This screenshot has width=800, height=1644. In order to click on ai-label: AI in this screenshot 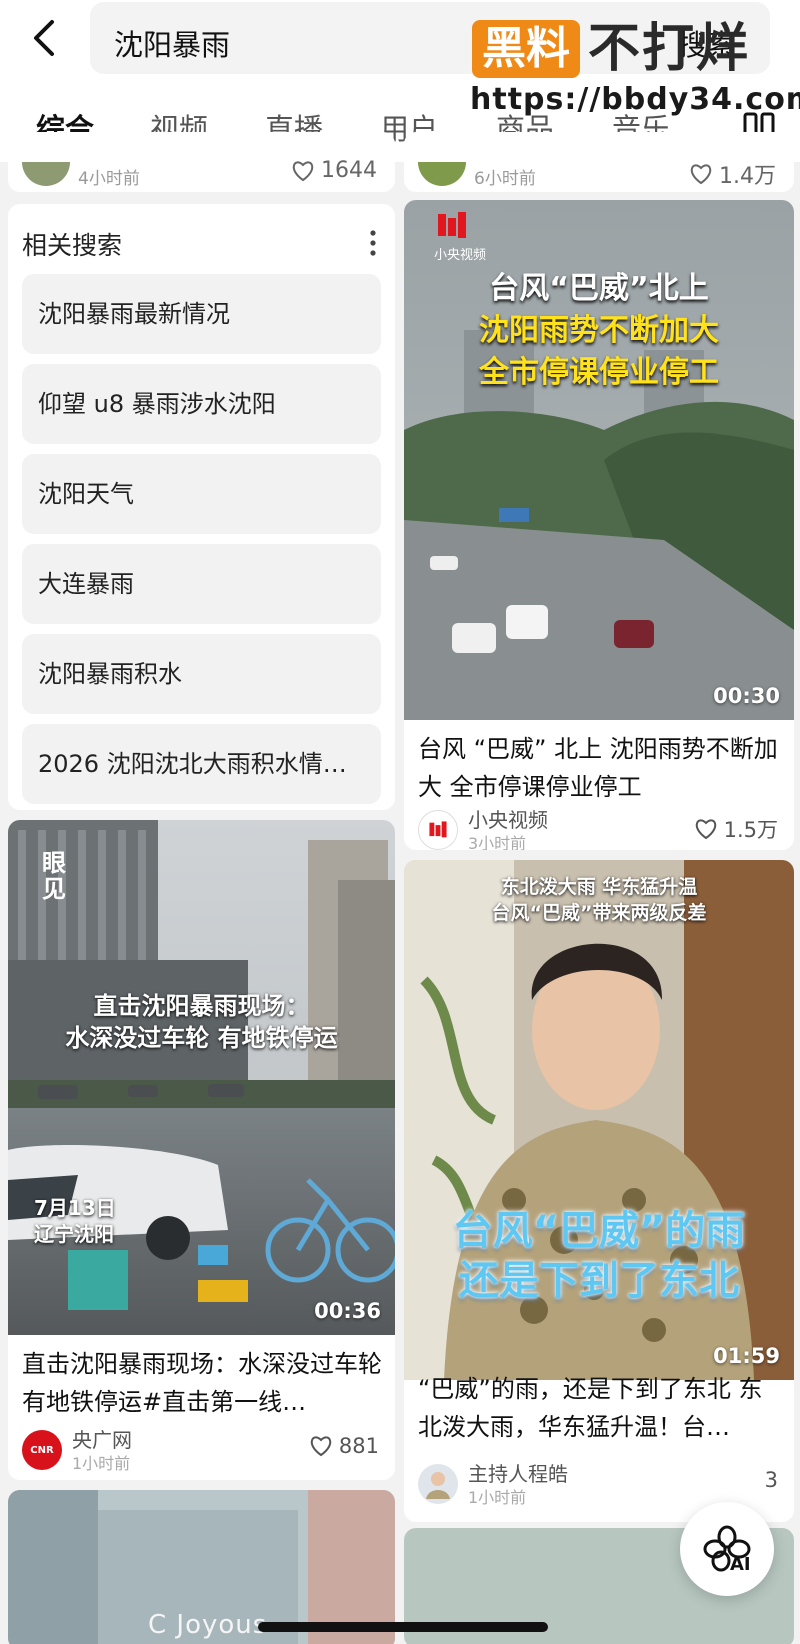, I will do `click(740, 1564)`.